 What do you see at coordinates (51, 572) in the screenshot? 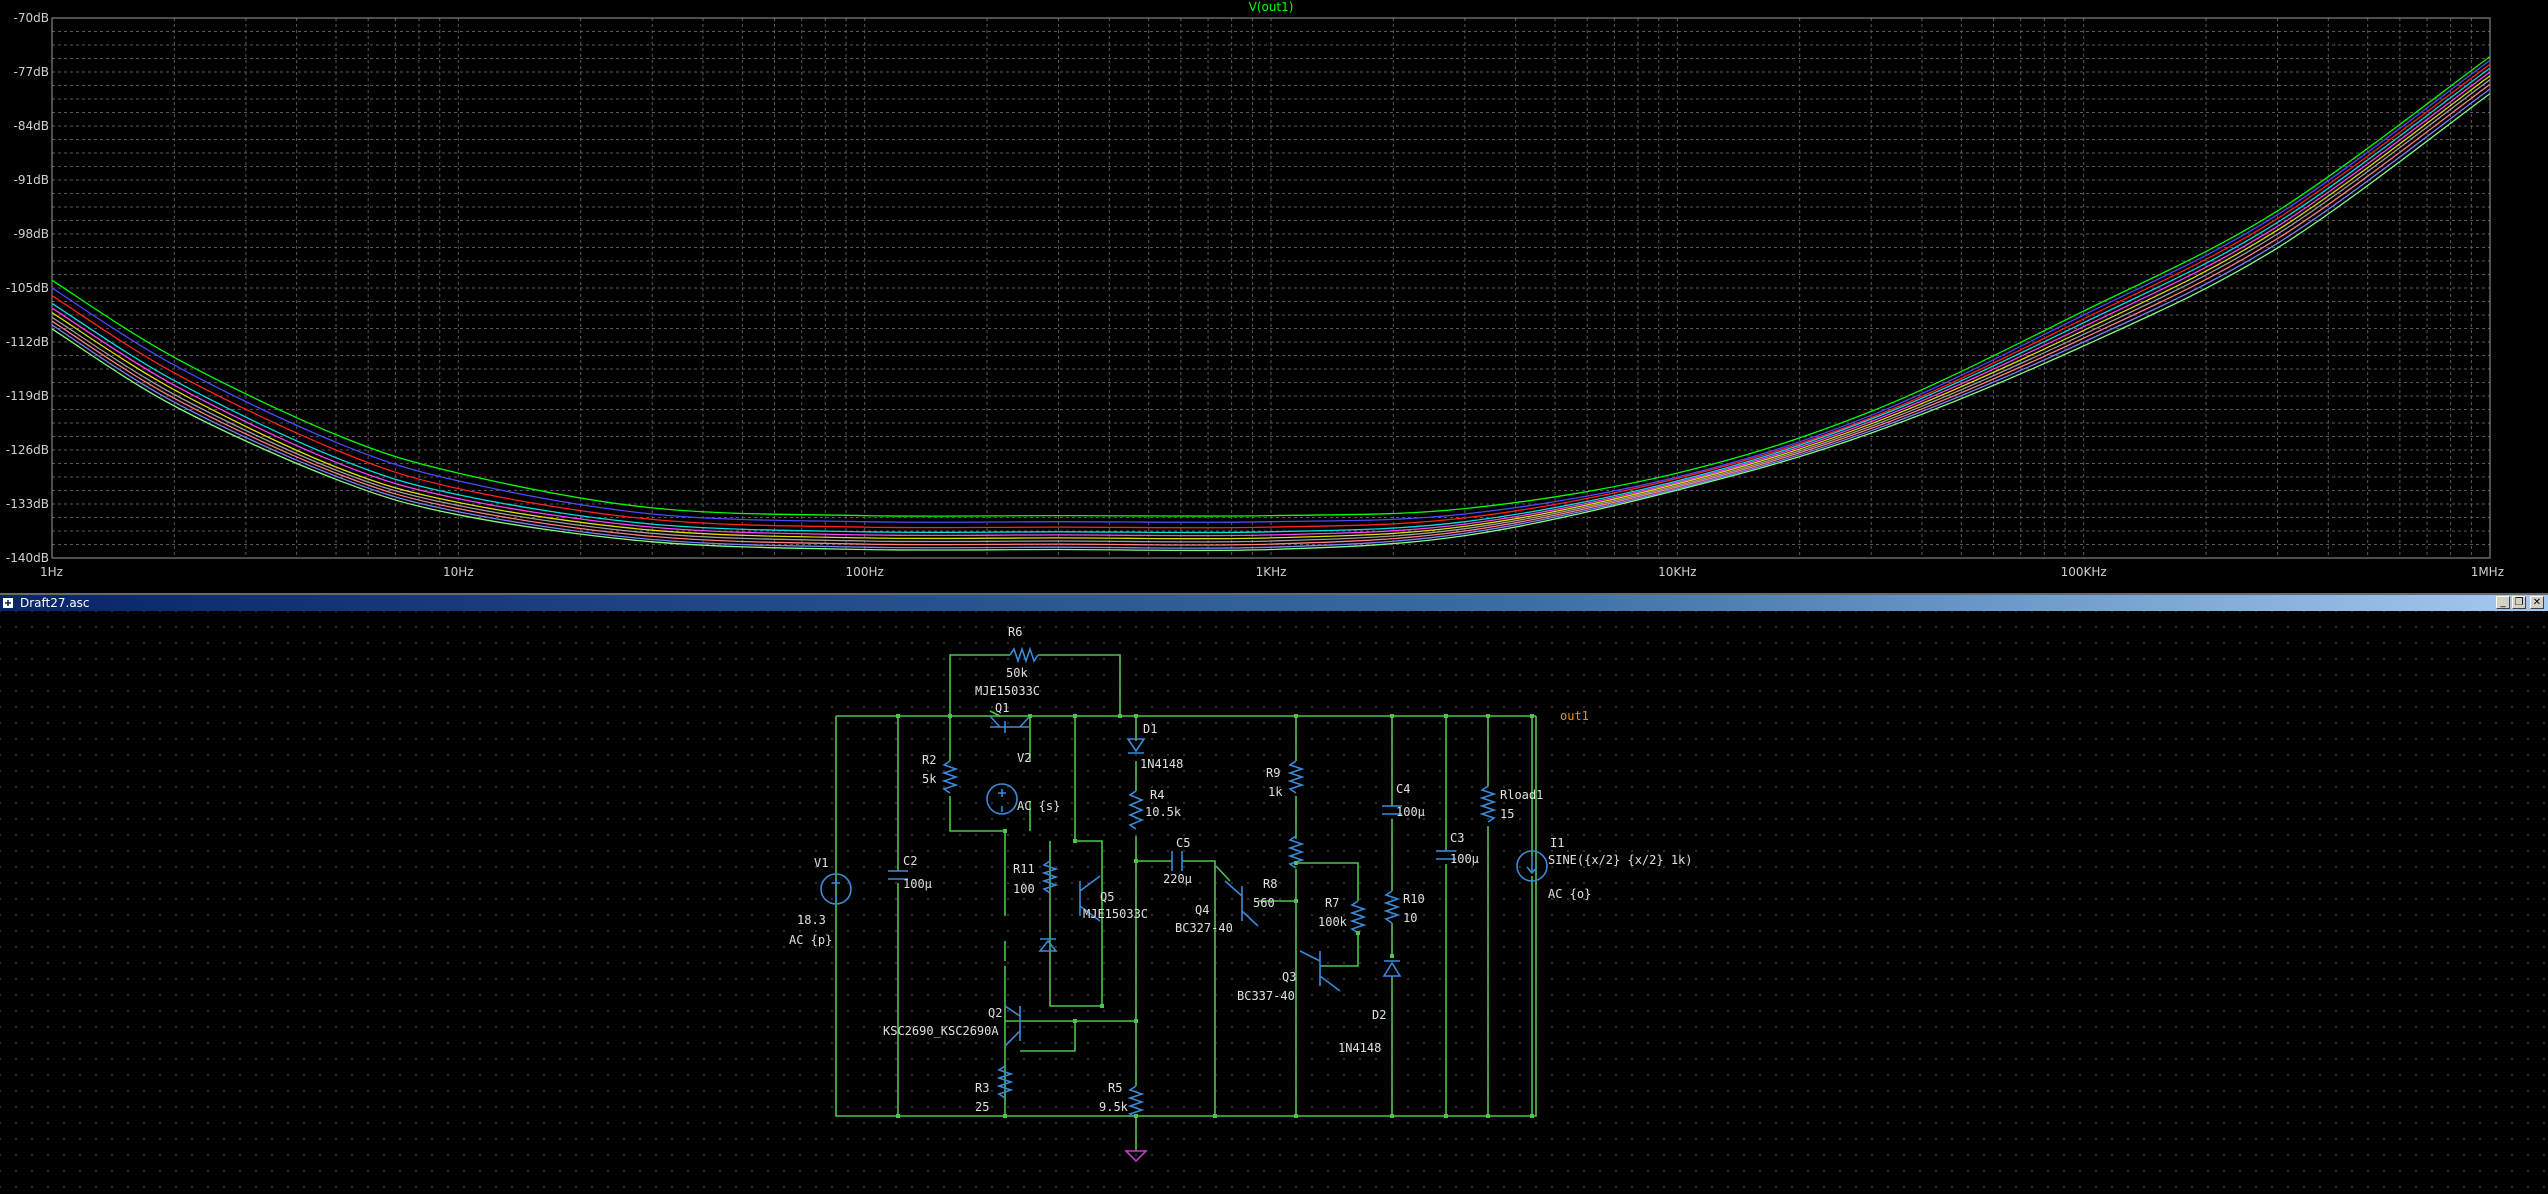
I see `x-tick-label: 1Hz` at bounding box center [51, 572].